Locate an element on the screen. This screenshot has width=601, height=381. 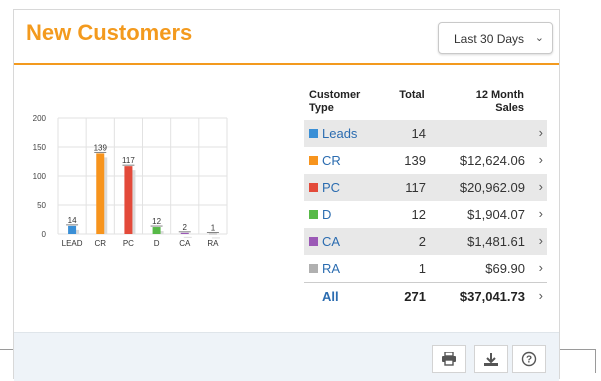
date-range-select: Last 30 Days ⌄ is located at coordinates (495, 38).